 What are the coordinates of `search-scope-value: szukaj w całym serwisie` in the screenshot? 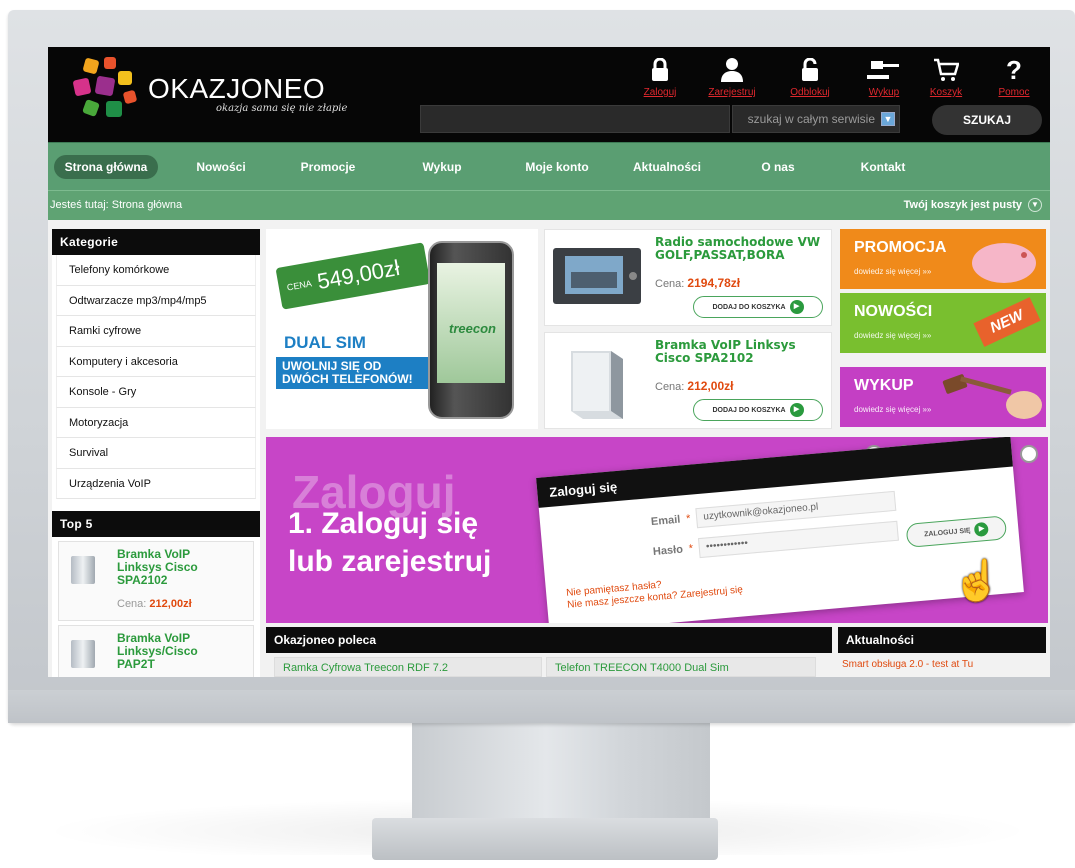 It's located at (811, 119).